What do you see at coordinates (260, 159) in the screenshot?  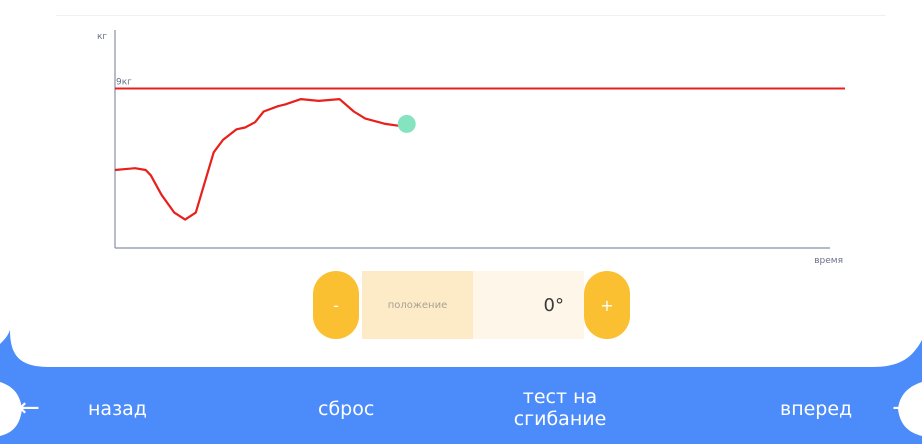 I see `force-series-line` at bounding box center [260, 159].